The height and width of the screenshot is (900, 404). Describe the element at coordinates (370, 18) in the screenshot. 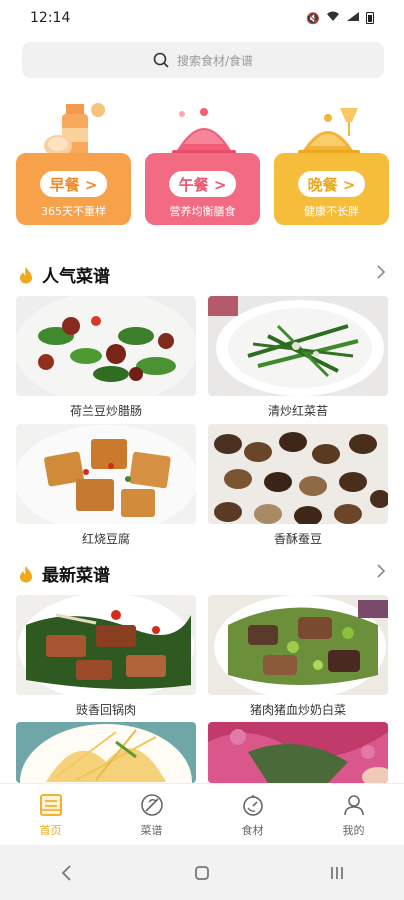

I see `battery-icon` at that location.